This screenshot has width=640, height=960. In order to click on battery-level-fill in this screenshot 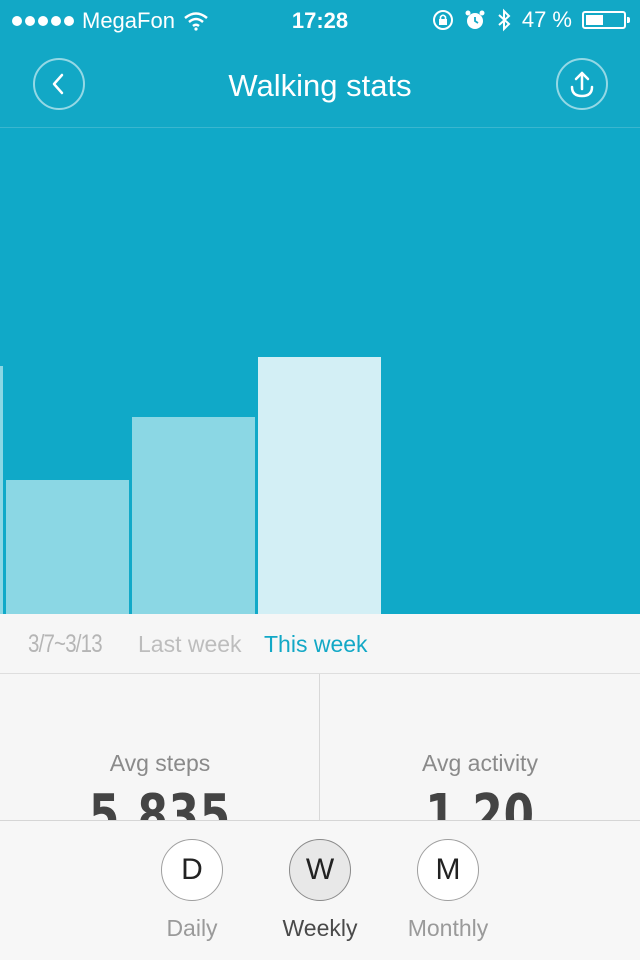, I will do `click(594, 20)`.